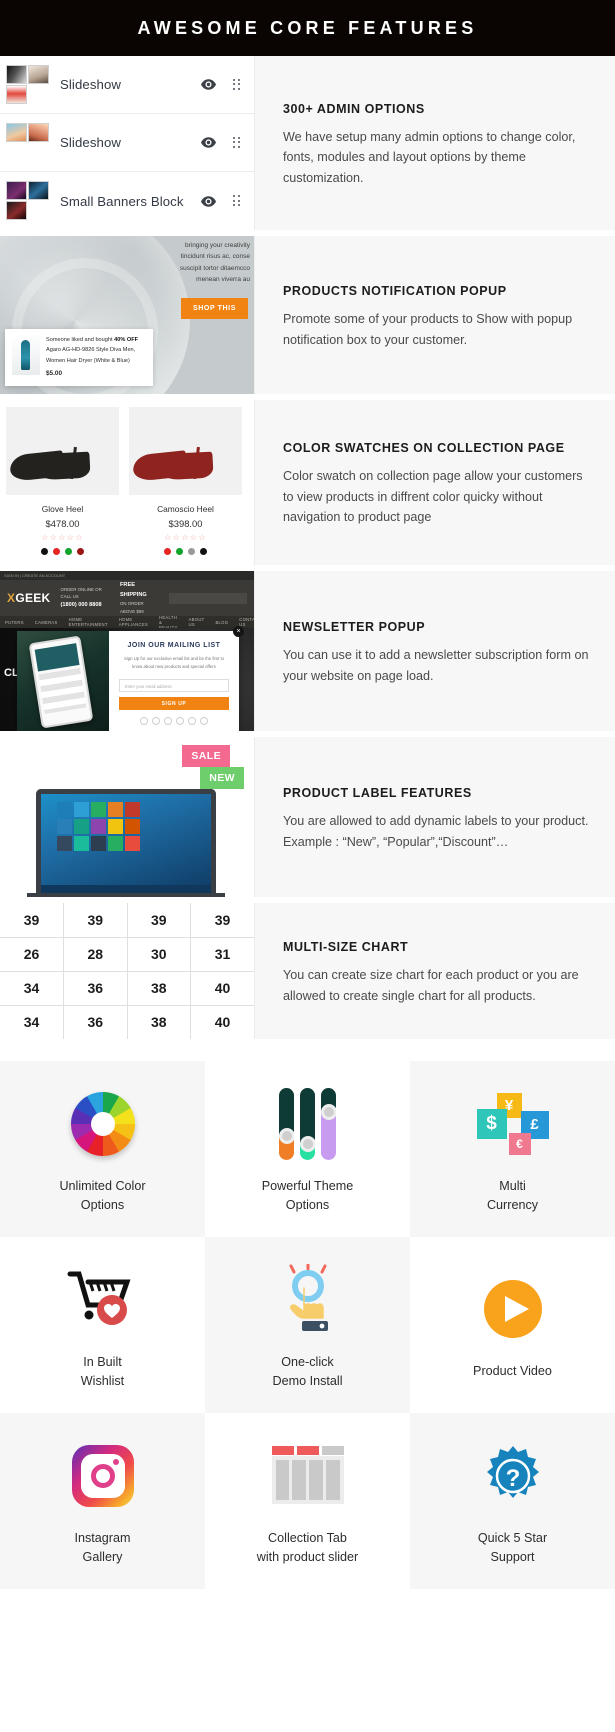  Describe the element at coordinates (14, 622) in the screenshot. I see `nav-item: PUTERS` at that location.